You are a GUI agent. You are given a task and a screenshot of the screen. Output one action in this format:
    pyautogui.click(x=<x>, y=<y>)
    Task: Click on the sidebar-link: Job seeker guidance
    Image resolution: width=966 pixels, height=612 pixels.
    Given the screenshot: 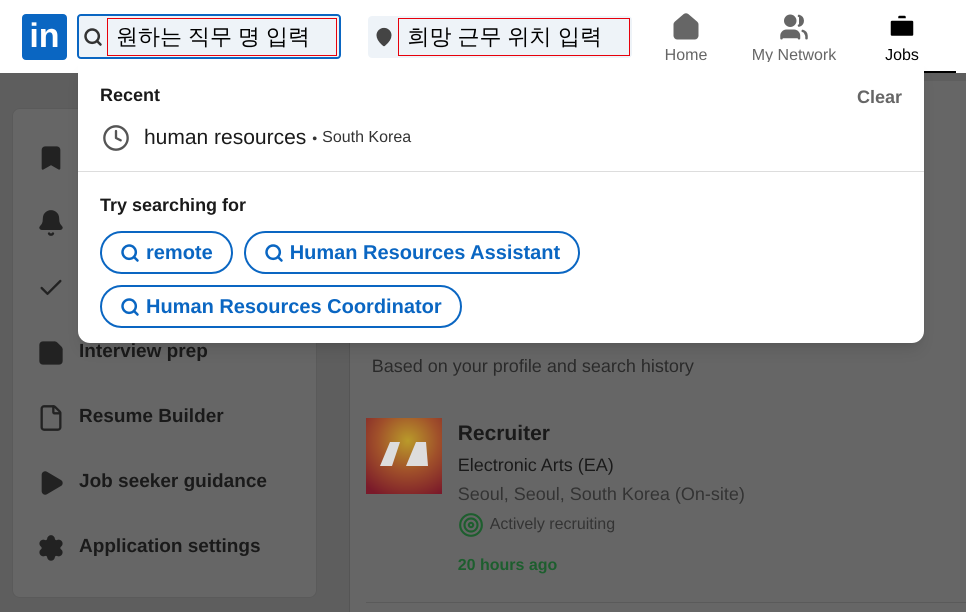 What is the action you would take?
    pyautogui.click(x=173, y=482)
    